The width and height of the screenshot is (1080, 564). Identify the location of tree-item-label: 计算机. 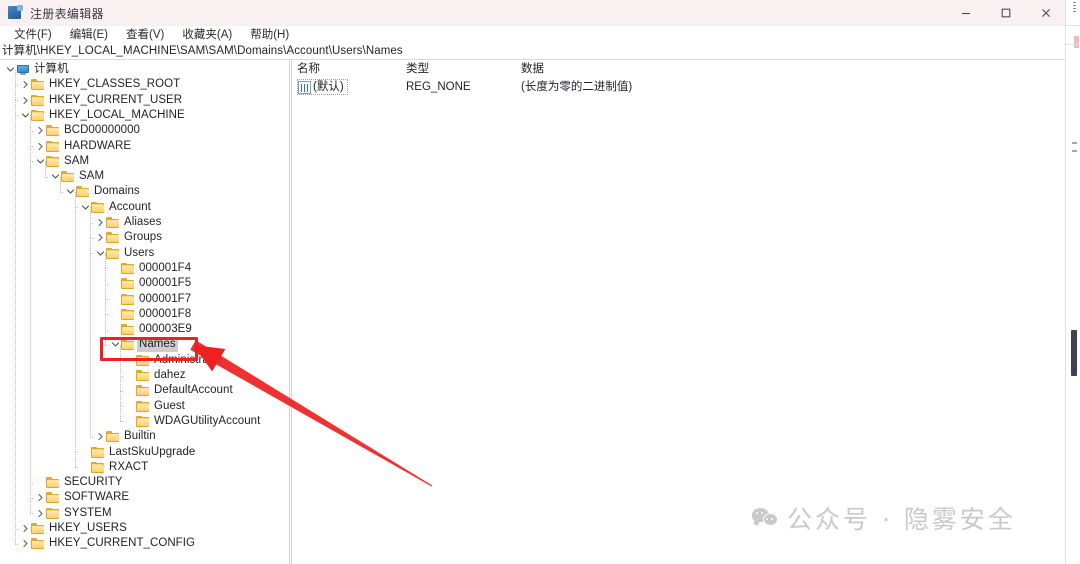
(51, 69).